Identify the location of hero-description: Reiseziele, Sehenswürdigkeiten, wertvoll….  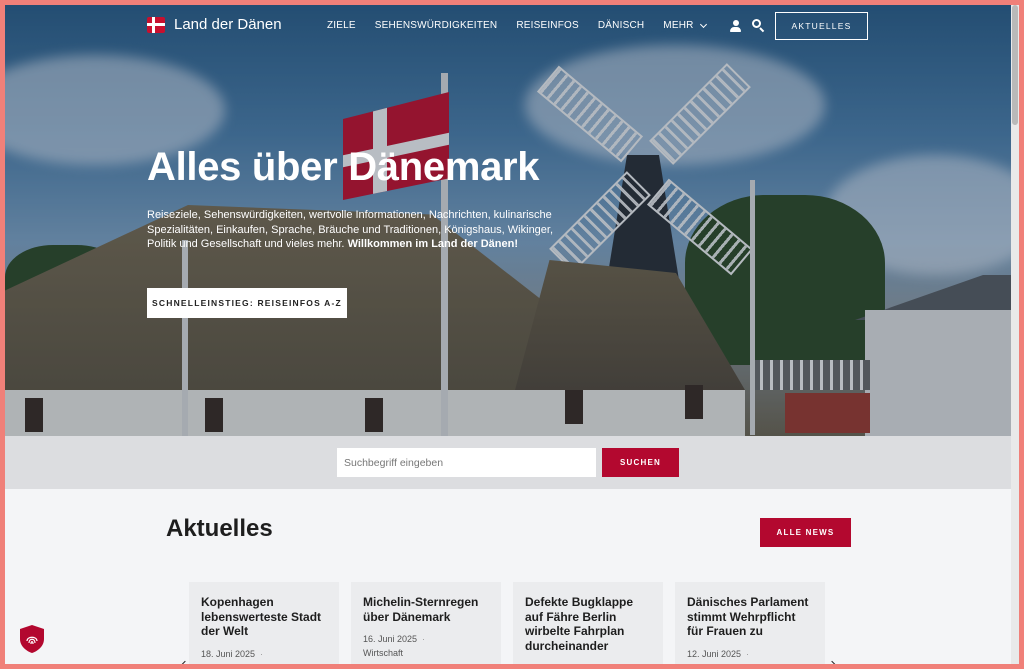
(362, 230).